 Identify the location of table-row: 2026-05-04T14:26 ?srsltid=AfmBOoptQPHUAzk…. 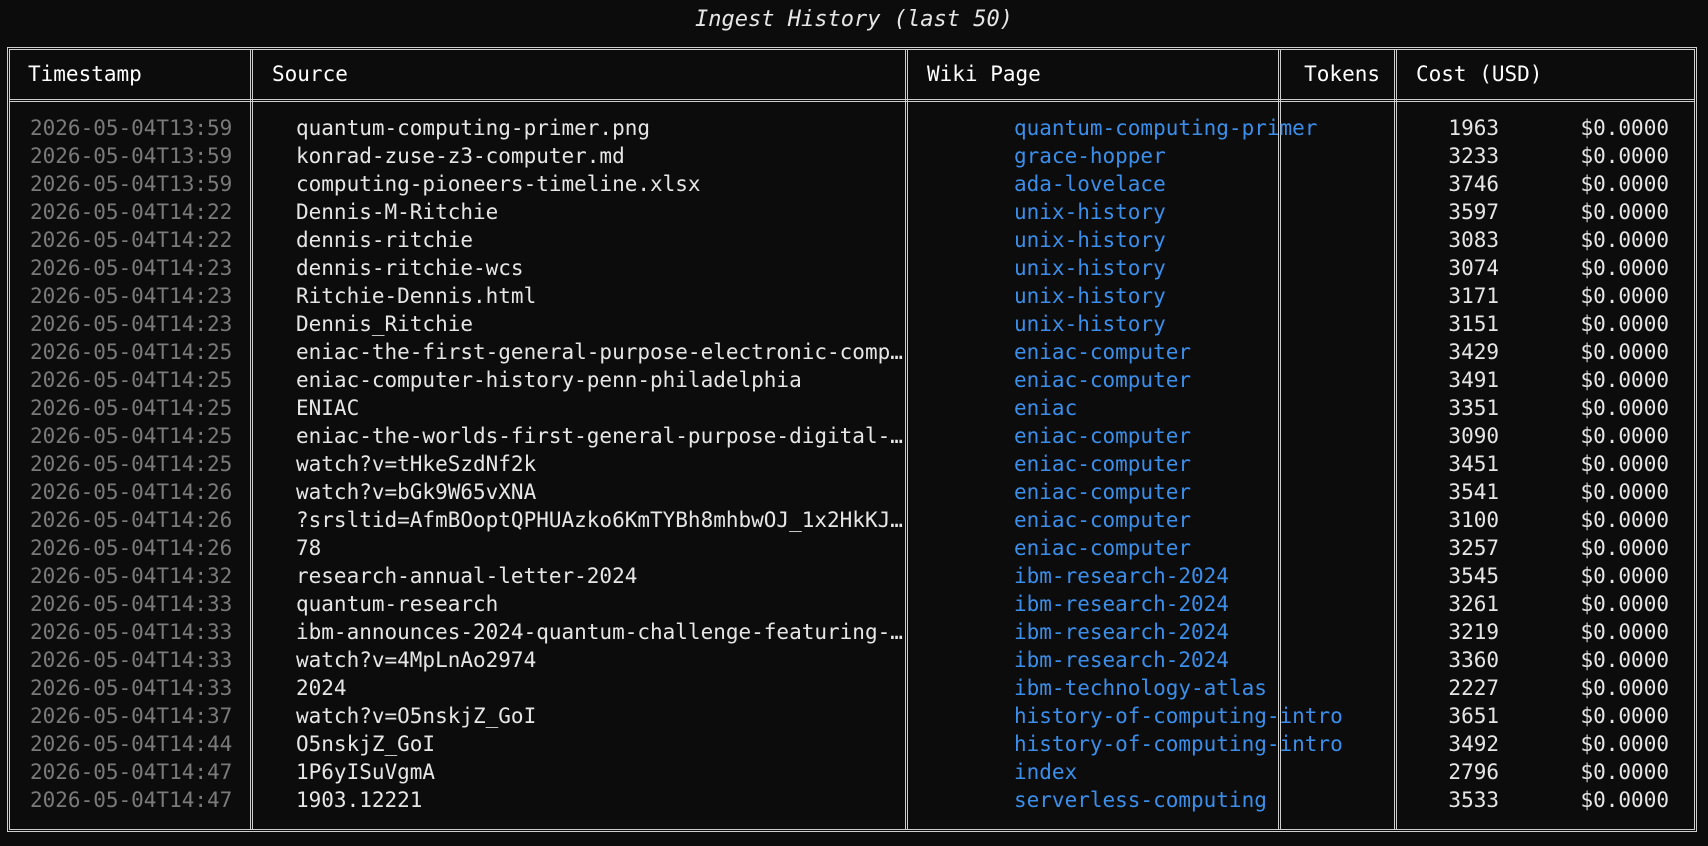
(852, 520).